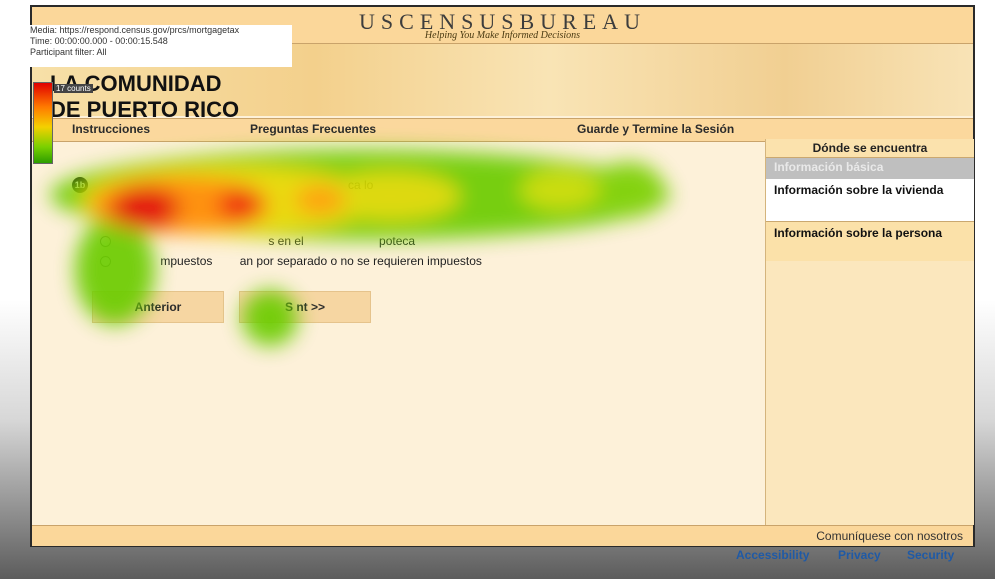 This screenshot has width=995, height=579. Describe the element at coordinates (105, 242) in the screenshot. I see `answer-1-radio` at that location.